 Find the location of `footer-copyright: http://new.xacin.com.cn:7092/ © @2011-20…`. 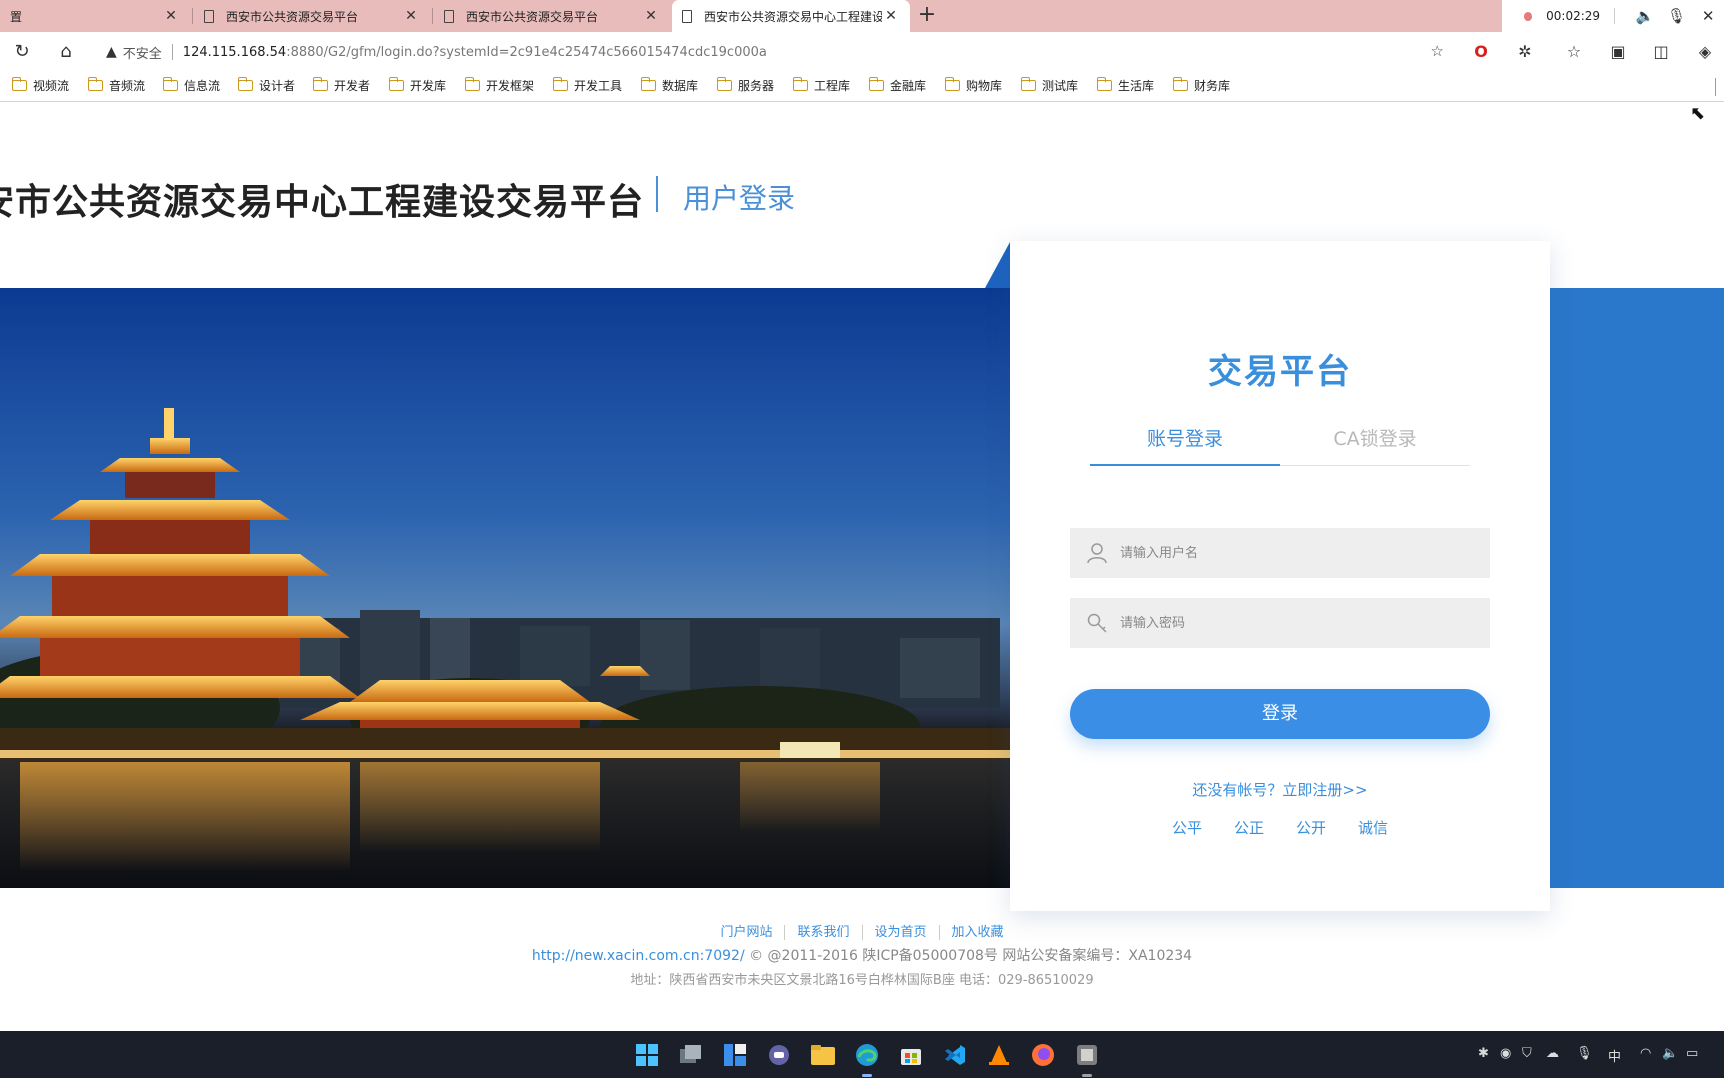

footer-copyright: http://new.xacin.com.cn:7092/ © @2011-20… is located at coordinates (862, 955).